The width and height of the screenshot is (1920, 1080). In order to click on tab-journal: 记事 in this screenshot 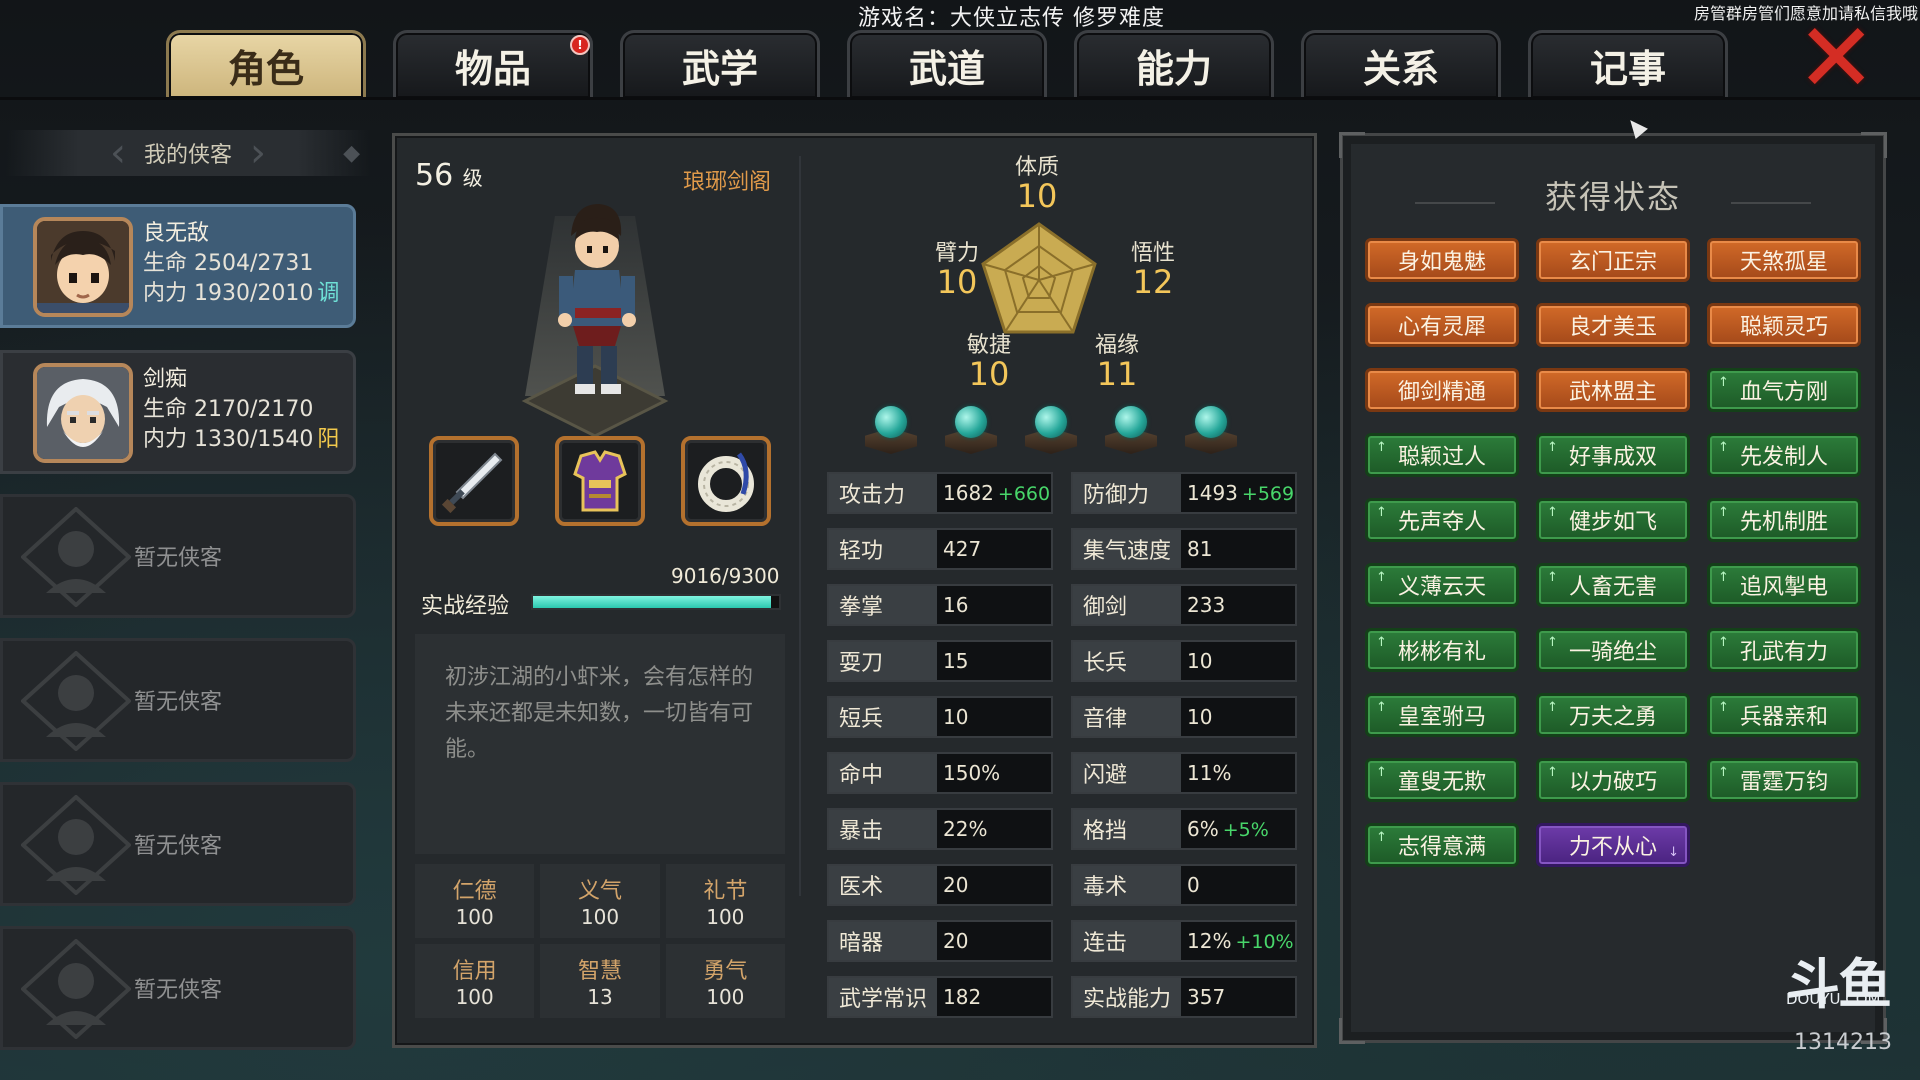, I will do `click(1628, 64)`.